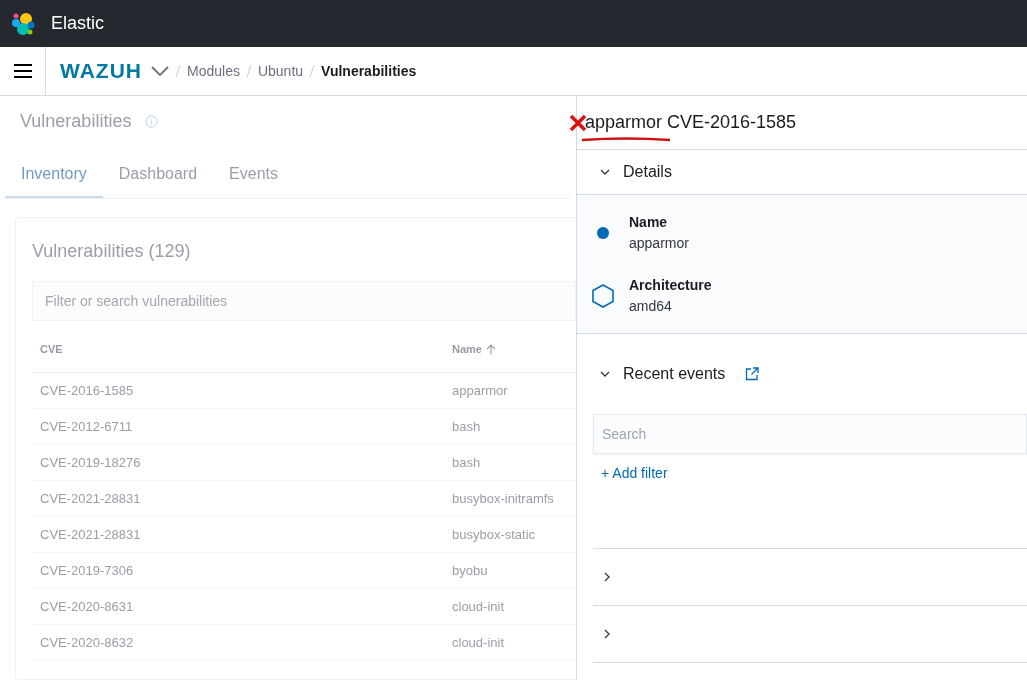  I want to click on search-field: Search, so click(810, 434).